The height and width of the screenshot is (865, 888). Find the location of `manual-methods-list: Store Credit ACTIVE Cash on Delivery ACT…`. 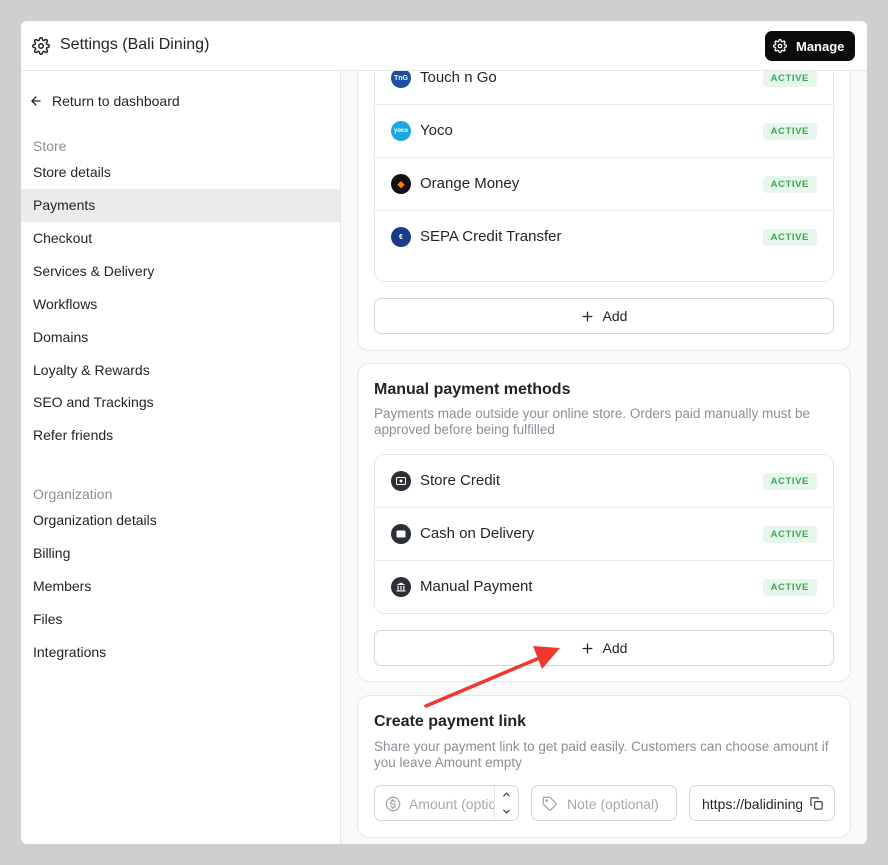

manual-methods-list: Store Credit ACTIVE Cash on Delivery ACT… is located at coordinates (604, 534).